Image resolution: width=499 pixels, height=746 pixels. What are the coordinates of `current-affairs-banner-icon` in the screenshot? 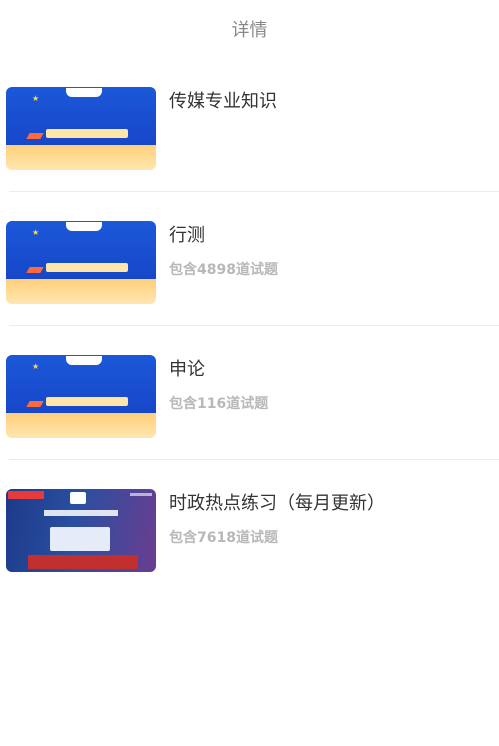 It's located at (81, 530).